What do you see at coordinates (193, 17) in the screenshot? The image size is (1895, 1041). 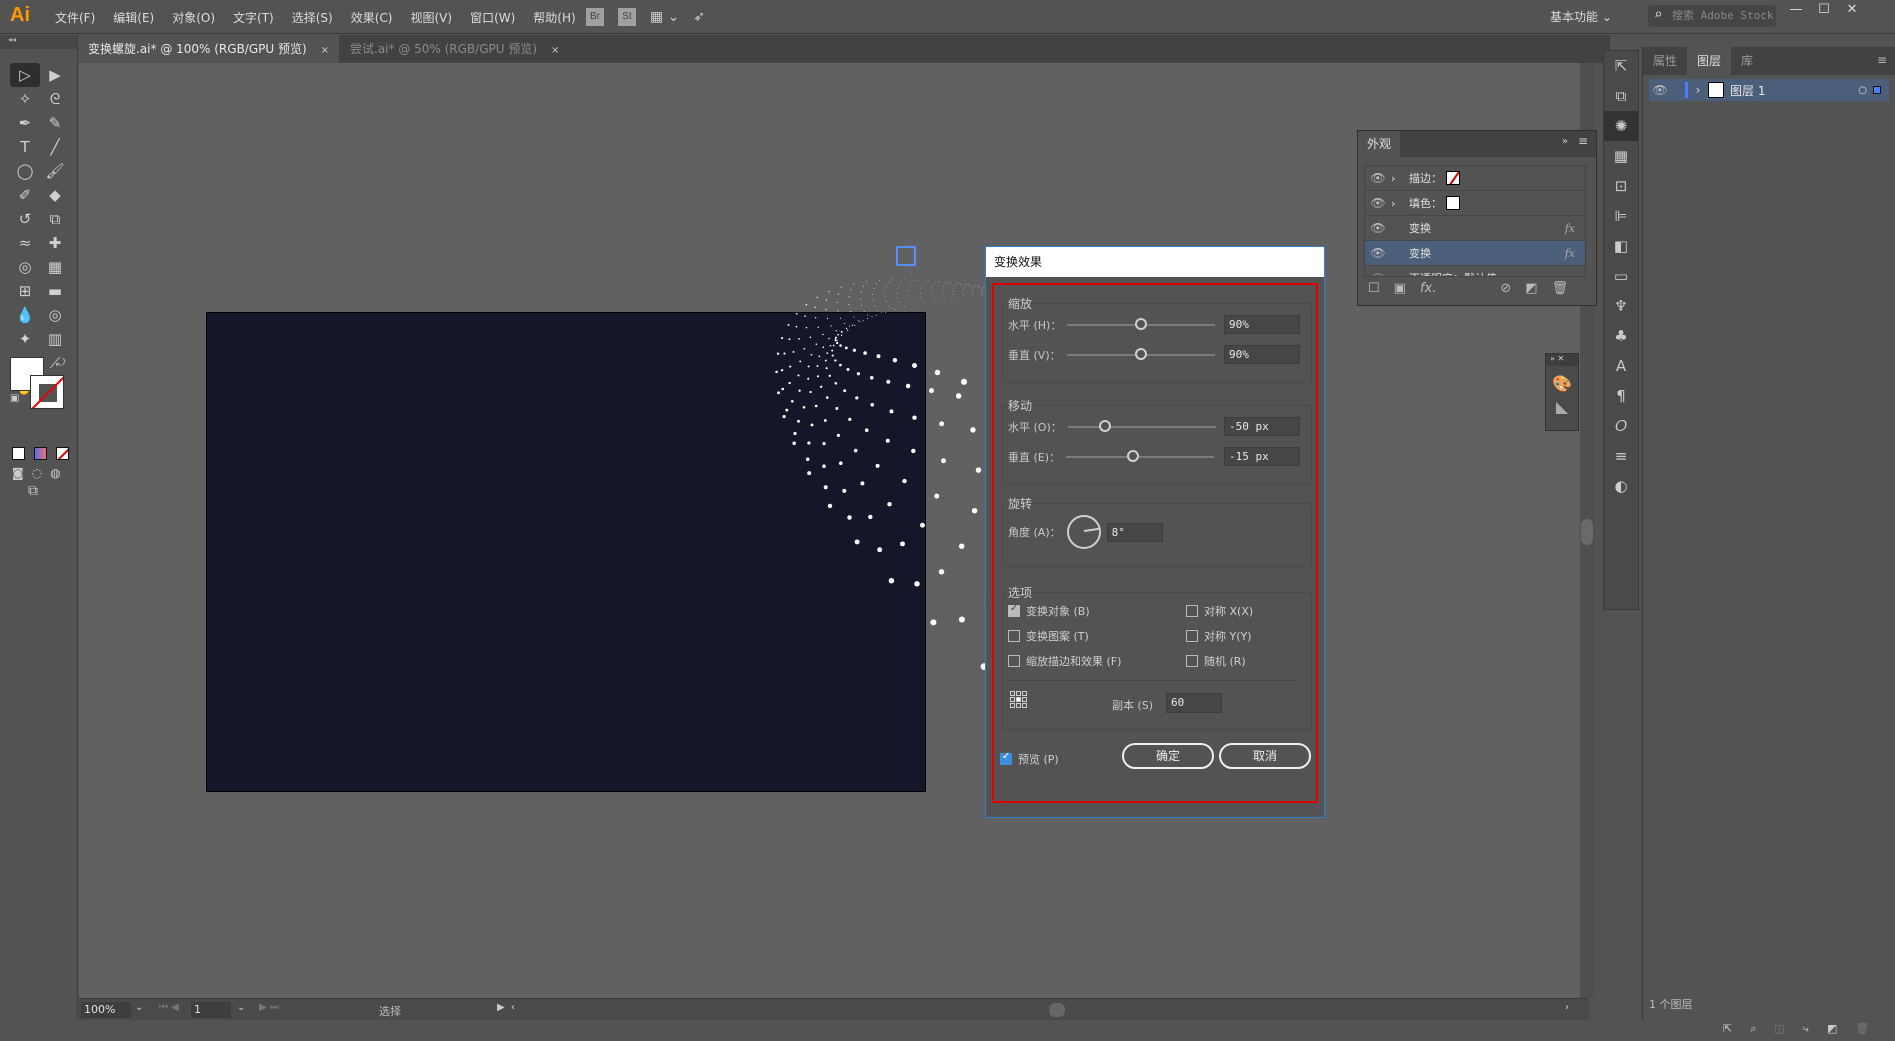 I see `menu-object: 对象(O)` at bounding box center [193, 17].